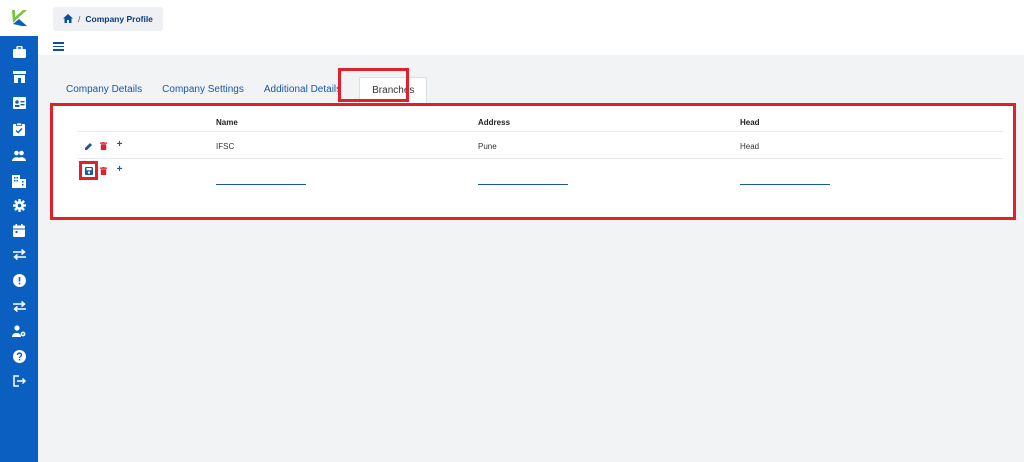  I want to click on briefcase-icon, so click(19, 52).